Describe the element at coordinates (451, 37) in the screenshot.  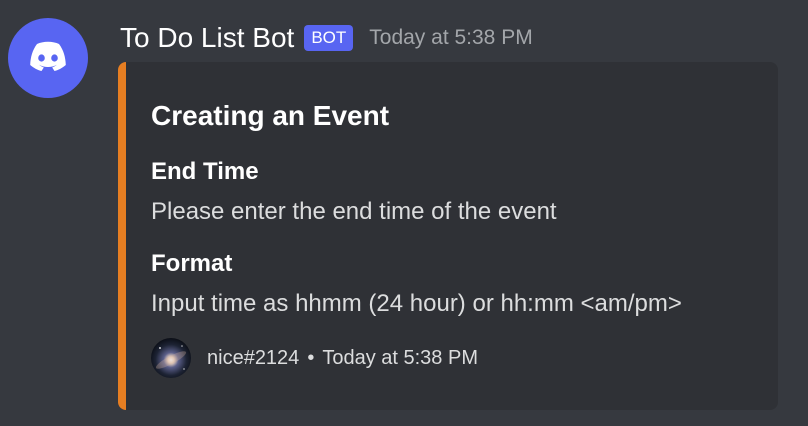
I see `message-timestamp: Today at 5:38 PM` at that location.